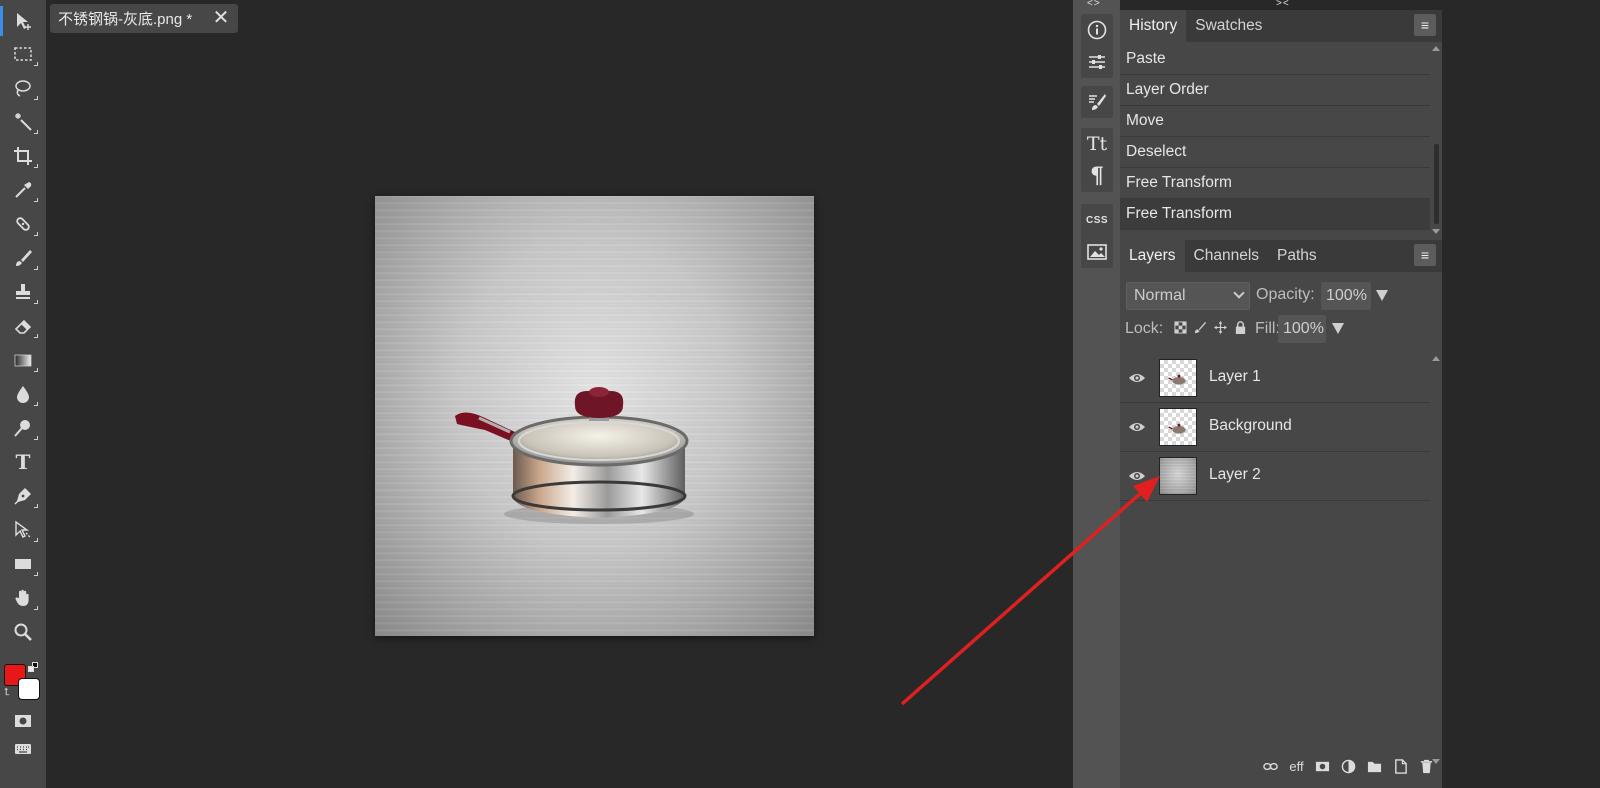  I want to click on tools-toolbar: T ⮤, so click(23, 394).